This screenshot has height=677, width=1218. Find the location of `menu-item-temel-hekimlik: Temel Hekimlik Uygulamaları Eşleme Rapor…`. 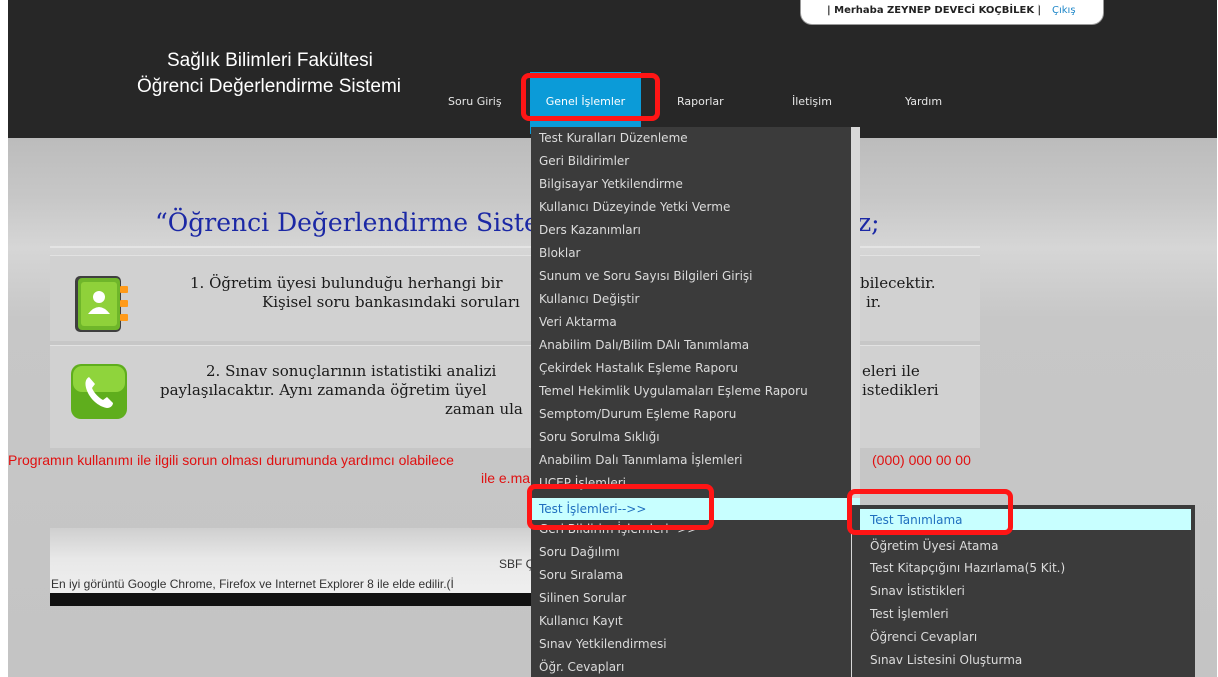

menu-item-temel-hekimlik: Temel Hekimlik Uygulamaları Eşleme Rapor… is located at coordinates (673, 391).